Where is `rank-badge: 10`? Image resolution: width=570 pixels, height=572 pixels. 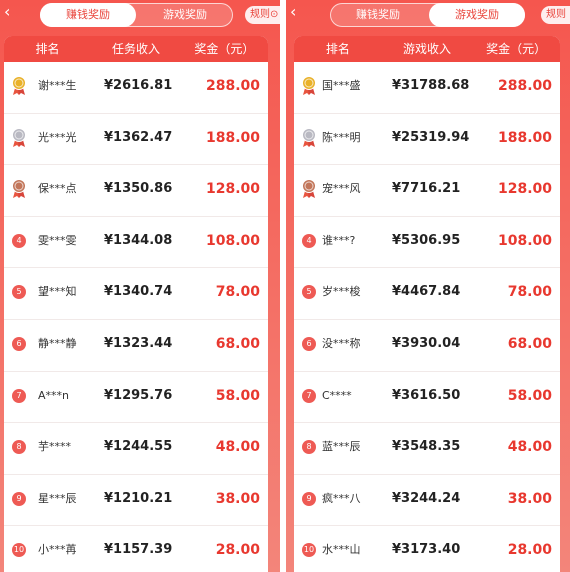 rank-badge: 10 is located at coordinates (19, 550).